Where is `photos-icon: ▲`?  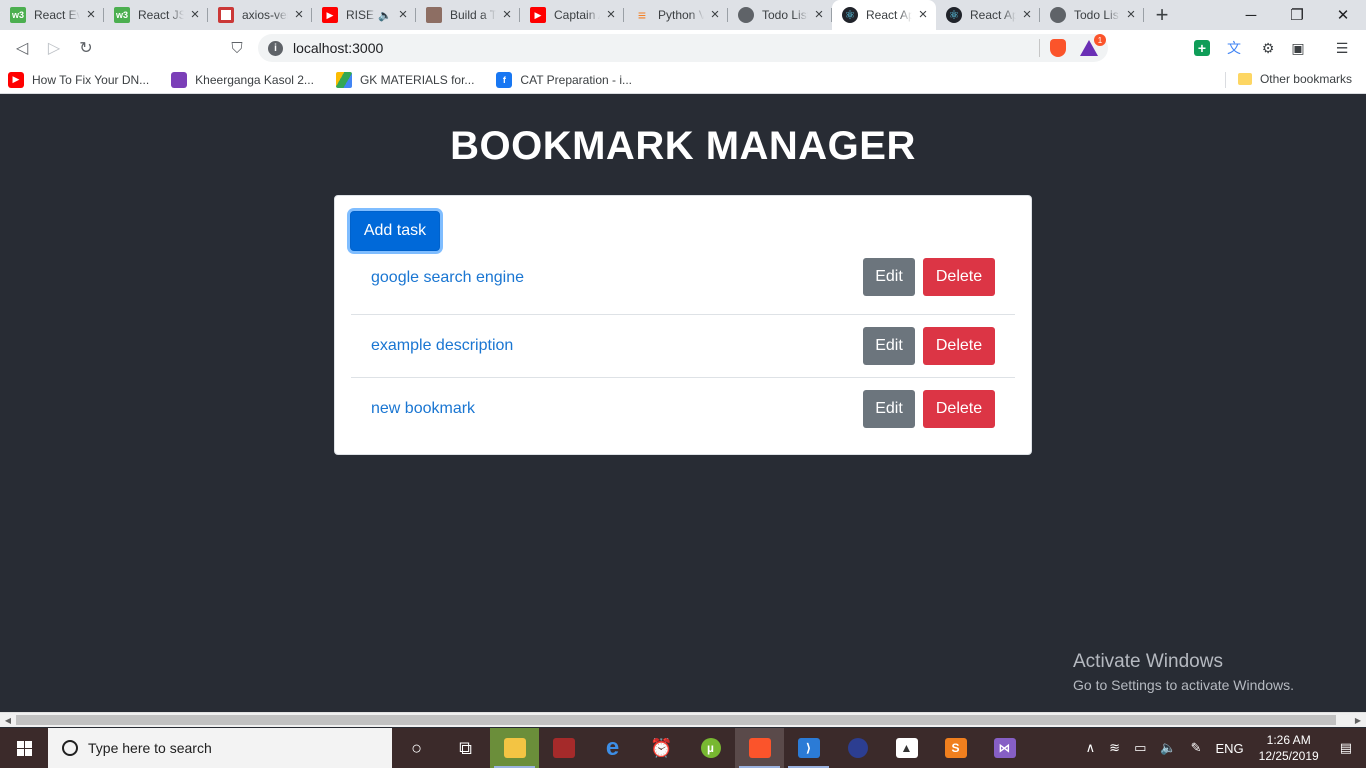
photos-icon: ▲ is located at coordinates (906, 748).